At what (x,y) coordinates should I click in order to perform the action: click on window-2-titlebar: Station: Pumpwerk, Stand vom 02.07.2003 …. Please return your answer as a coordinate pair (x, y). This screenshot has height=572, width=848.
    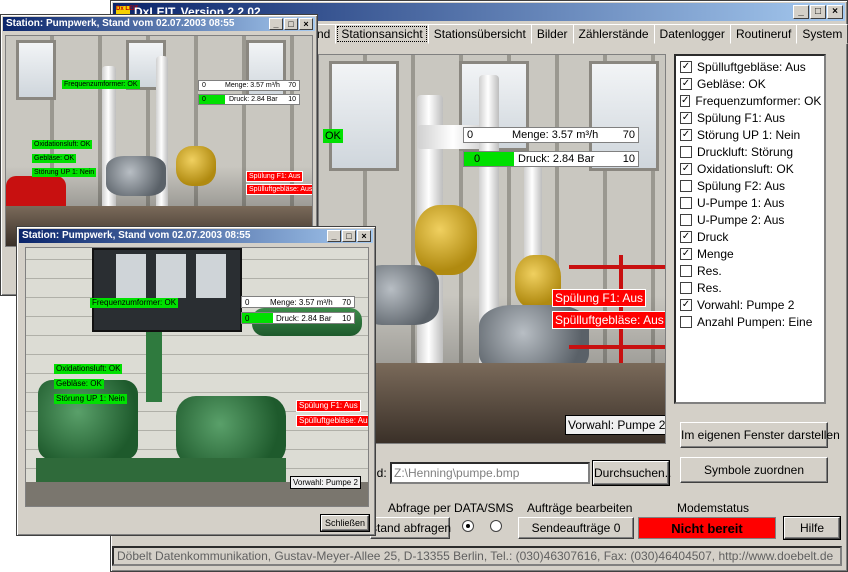
    Looking at the image, I should click on (196, 236).